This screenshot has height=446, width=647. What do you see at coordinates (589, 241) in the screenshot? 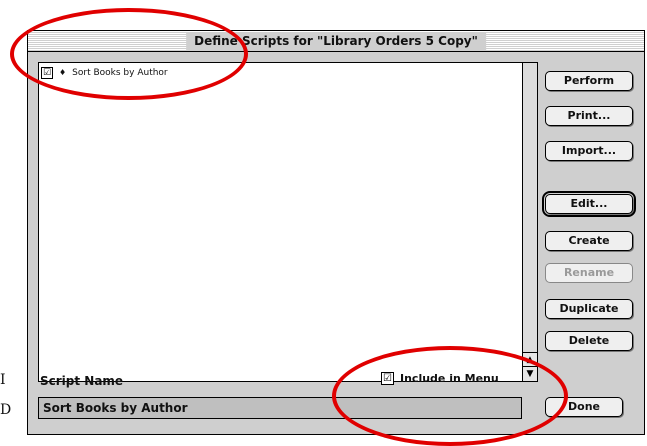
I see `create-button: Create` at bounding box center [589, 241].